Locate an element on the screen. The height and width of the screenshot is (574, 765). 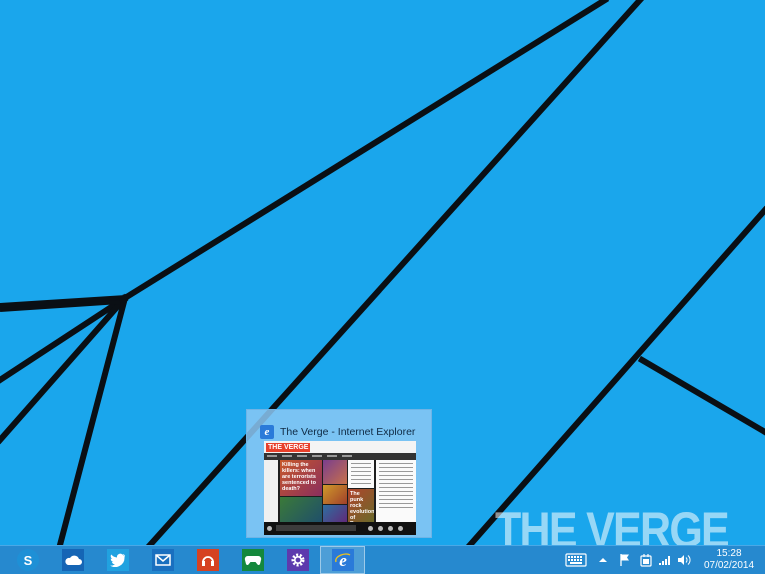
taskbar-skype-button: S is located at coordinates (27, 560).